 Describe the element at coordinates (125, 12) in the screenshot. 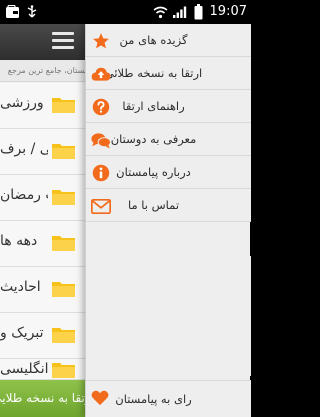

I see `status-bar: 19:07` at that location.